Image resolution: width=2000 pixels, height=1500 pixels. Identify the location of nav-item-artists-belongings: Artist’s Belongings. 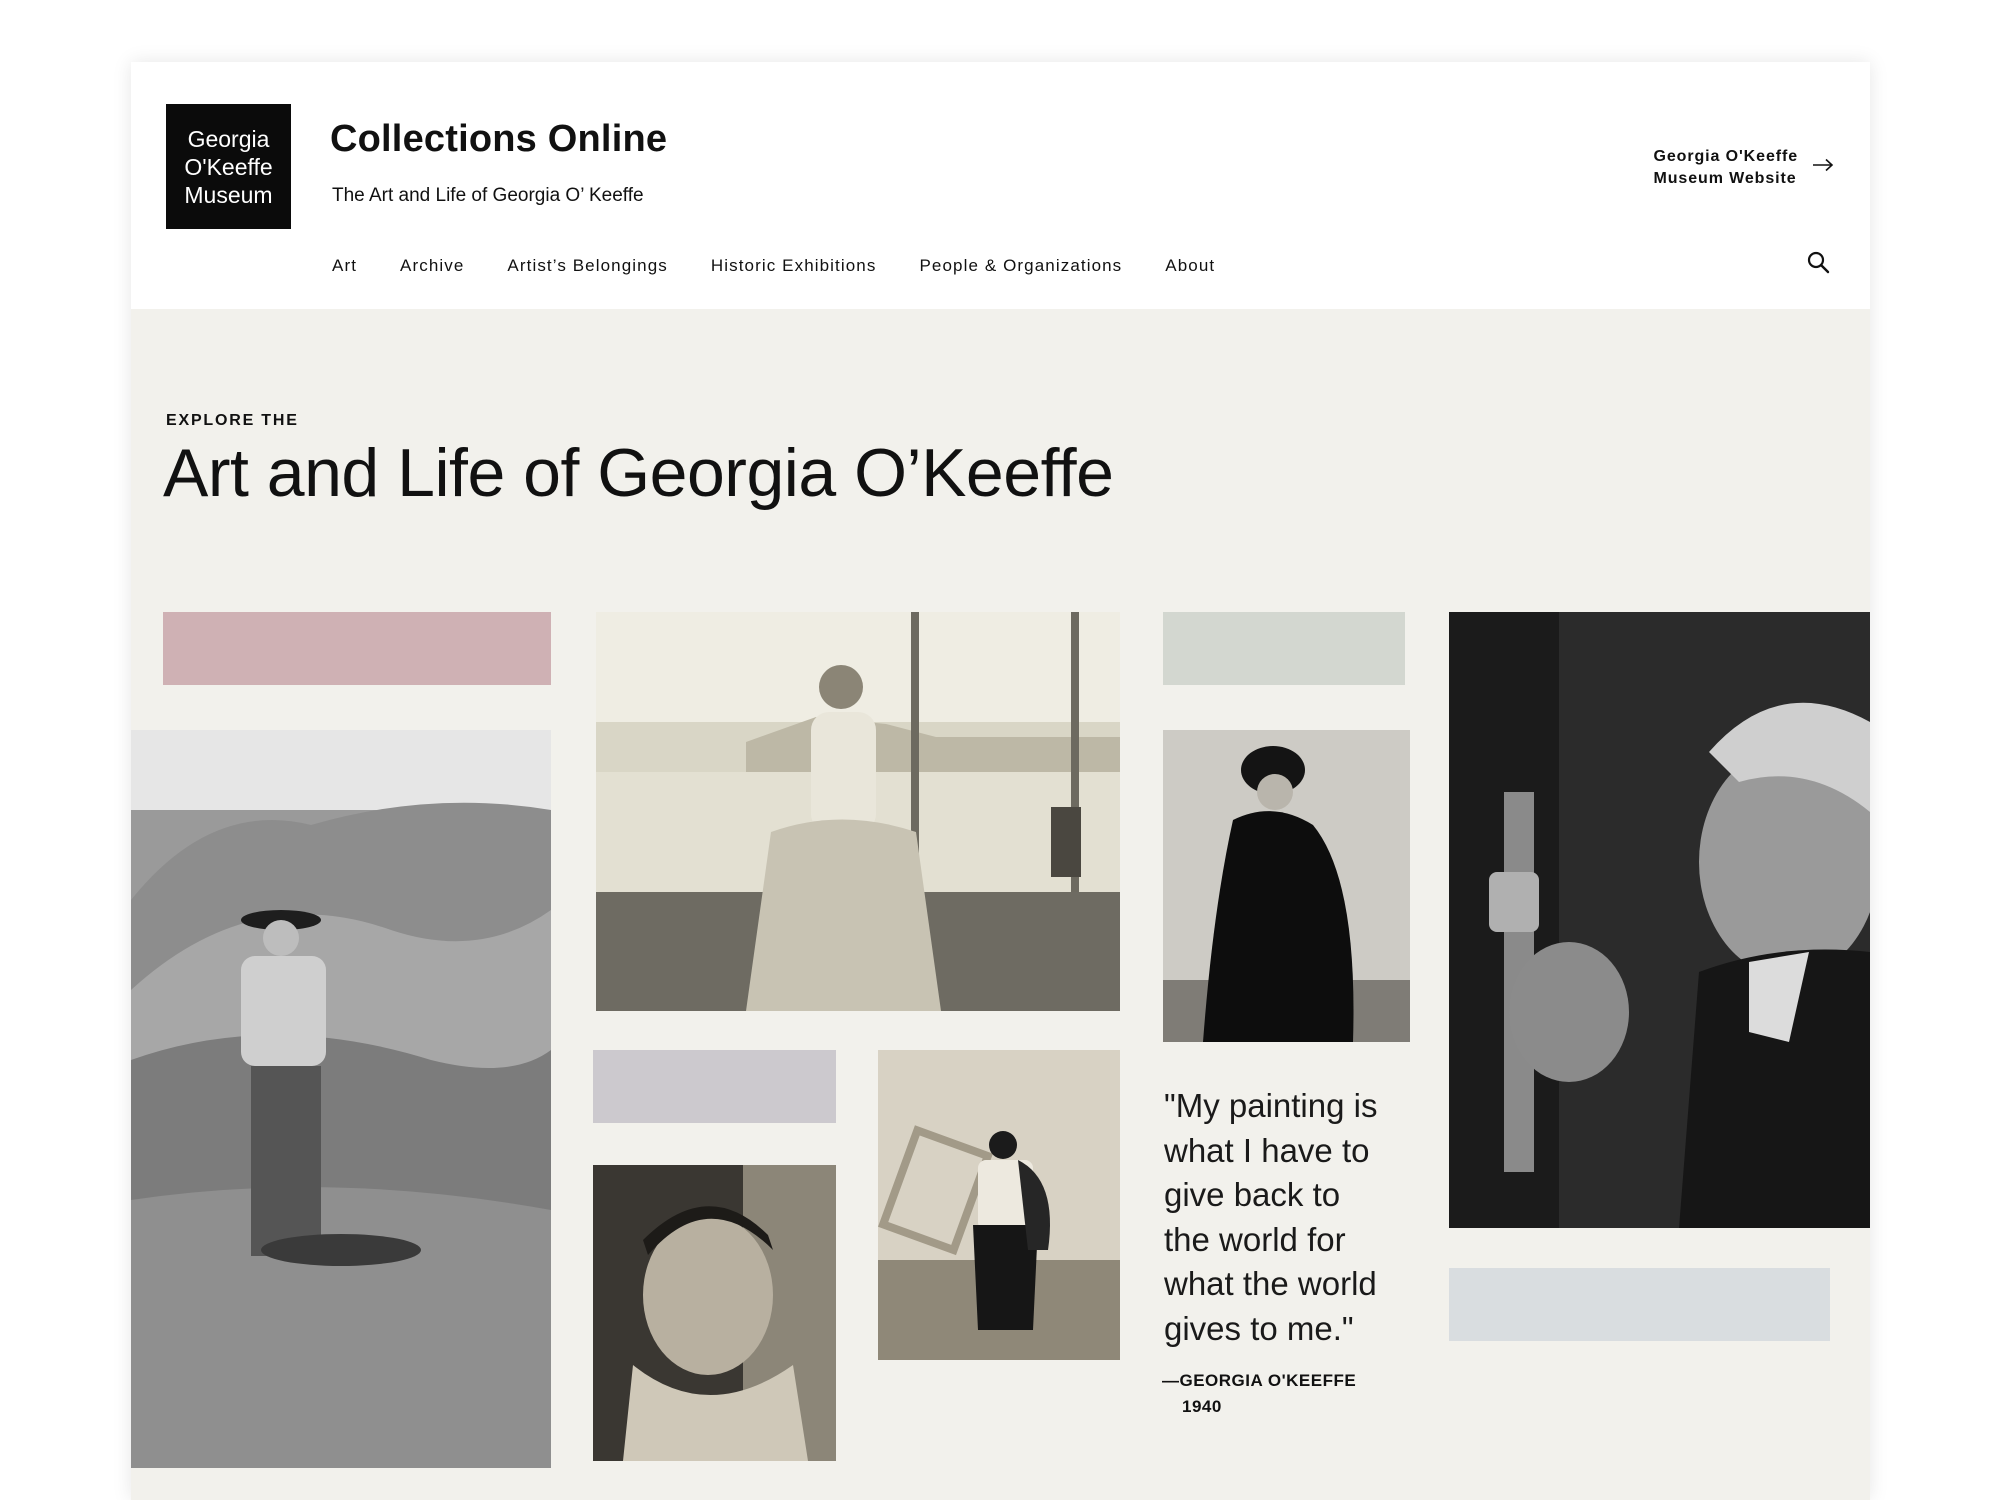
(587, 266).